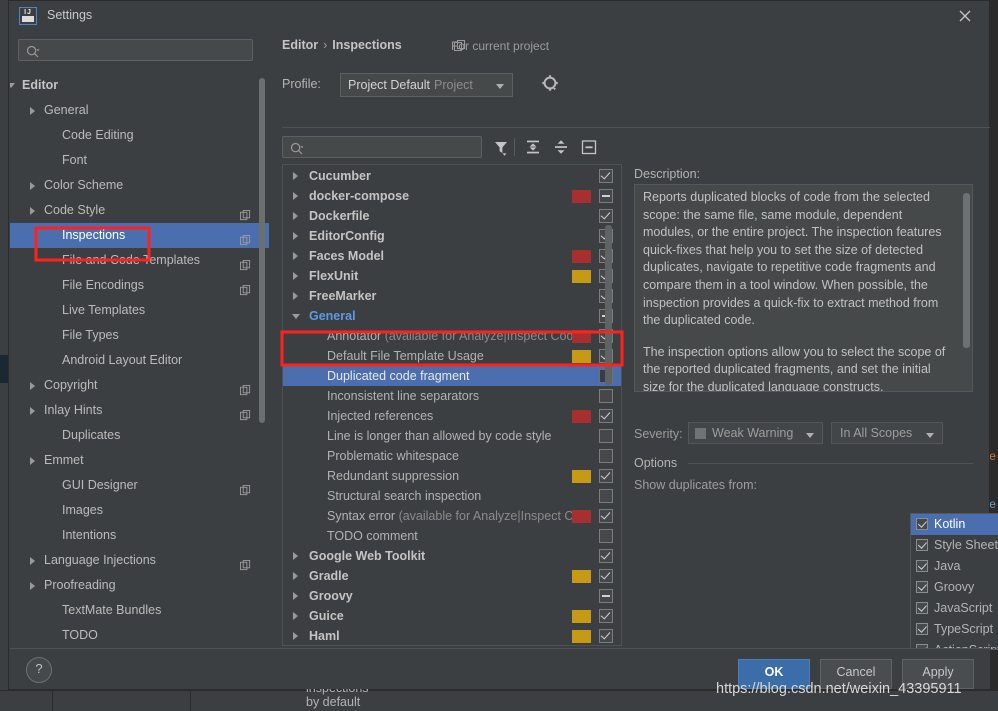 This screenshot has height=711, width=998. What do you see at coordinates (452, 556) in the screenshot?
I see `inspection-row: Google Web Toolkit` at bounding box center [452, 556].